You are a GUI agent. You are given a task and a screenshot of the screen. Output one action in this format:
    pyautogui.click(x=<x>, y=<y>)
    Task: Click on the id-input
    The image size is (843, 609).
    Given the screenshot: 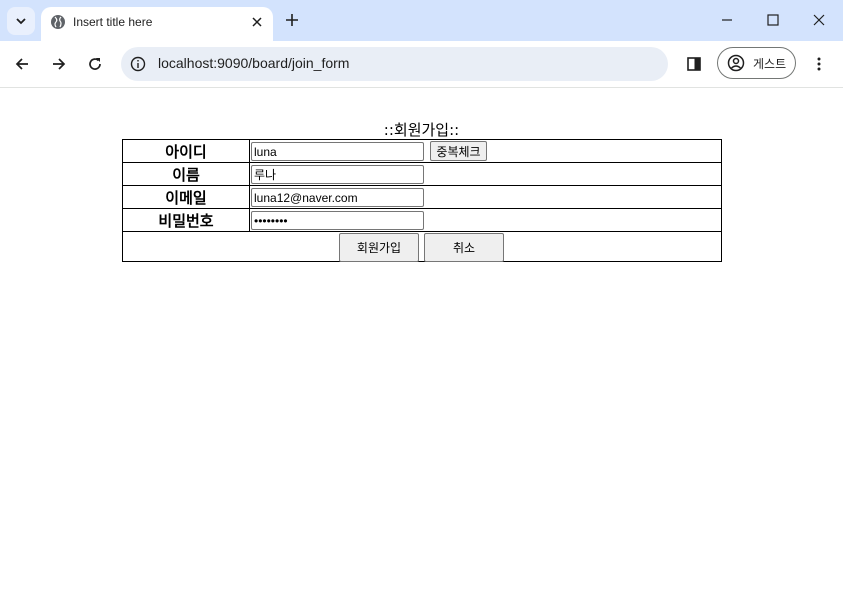 What is the action you would take?
    pyautogui.click(x=337, y=151)
    